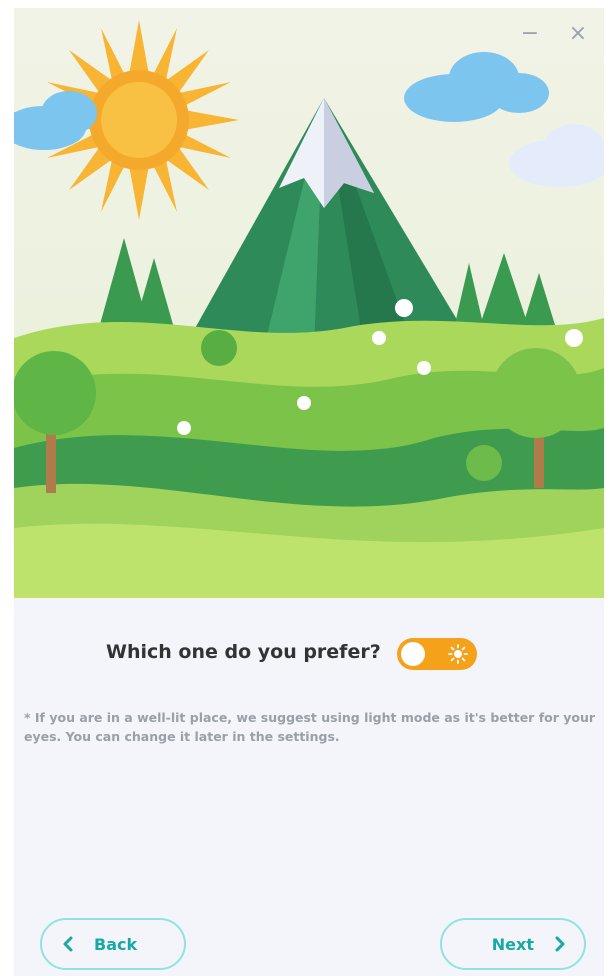 The width and height of the screenshot is (613, 976). I want to click on next-button: Next, so click(513, 944).